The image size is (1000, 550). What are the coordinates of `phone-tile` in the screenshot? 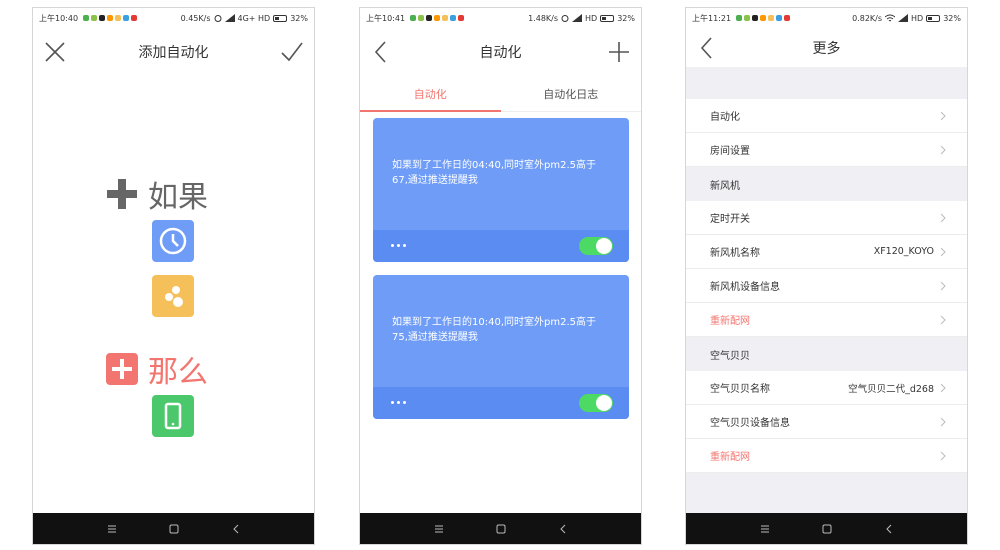 It's located at (173, 416).